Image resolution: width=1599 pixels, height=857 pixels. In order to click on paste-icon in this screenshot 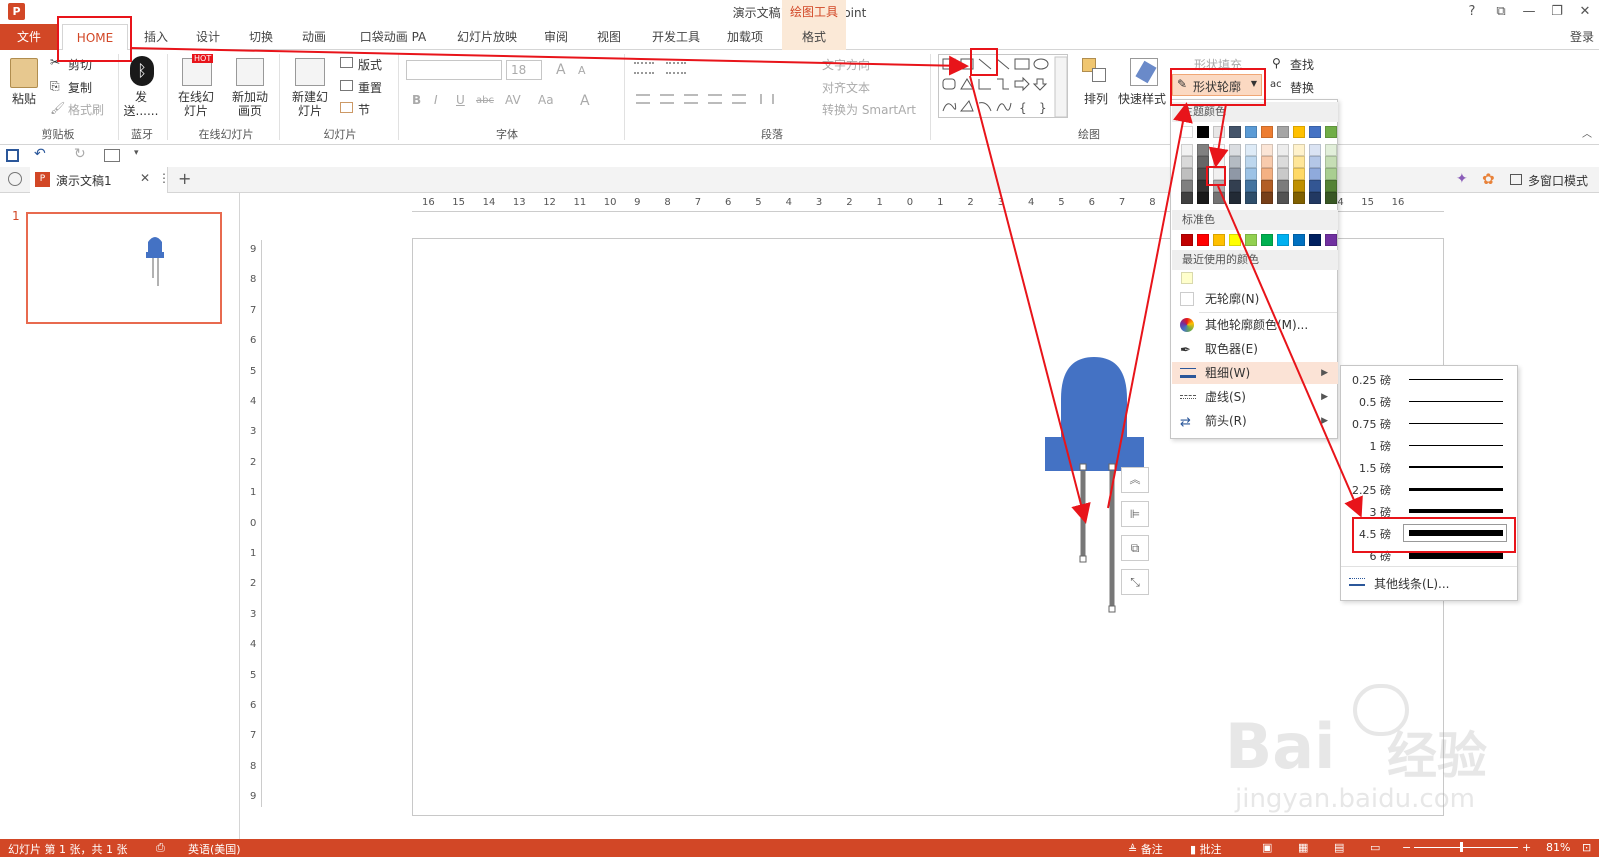, I will do `click(24, 73)`.